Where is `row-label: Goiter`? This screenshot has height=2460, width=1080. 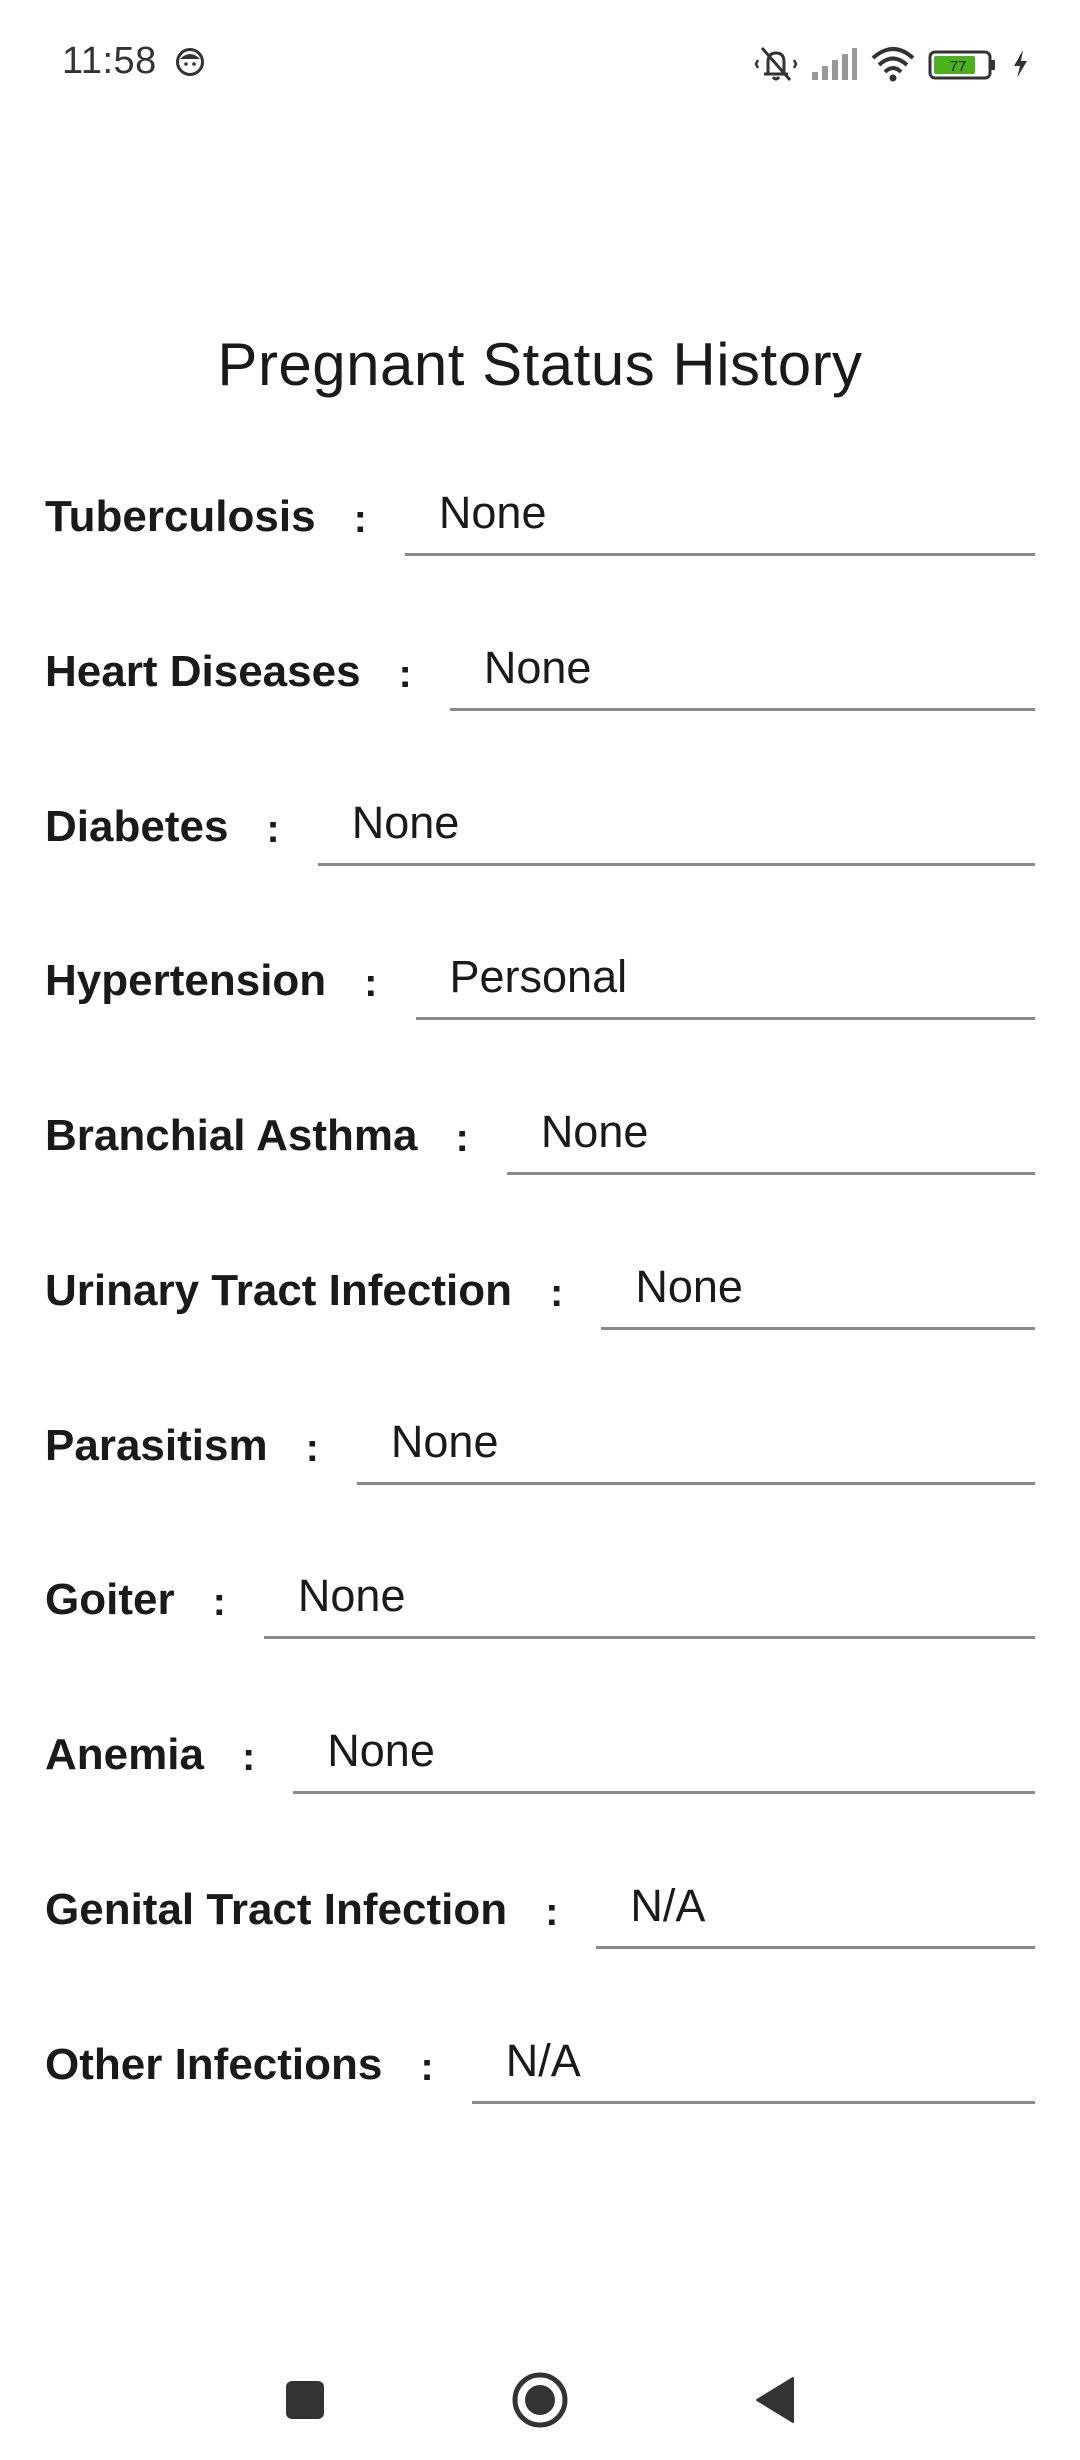
row-label: Goiter is located at coordinates (110, 1599).